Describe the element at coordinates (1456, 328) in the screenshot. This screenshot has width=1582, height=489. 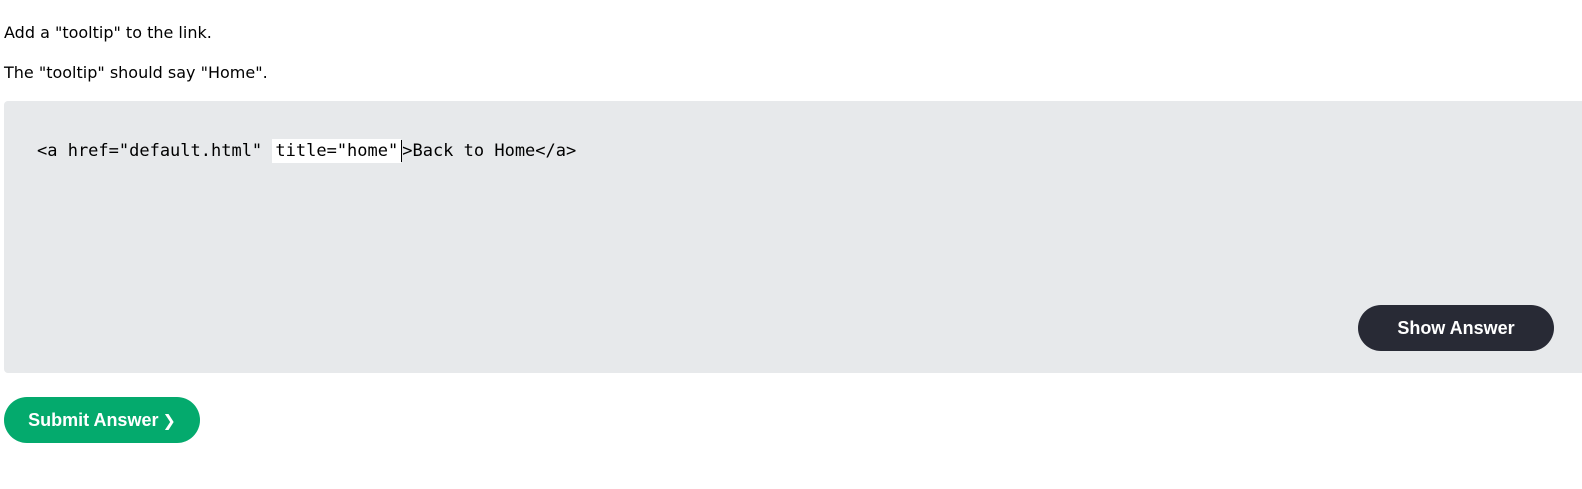
I see `show-answer-button: Show Answer` at that location.